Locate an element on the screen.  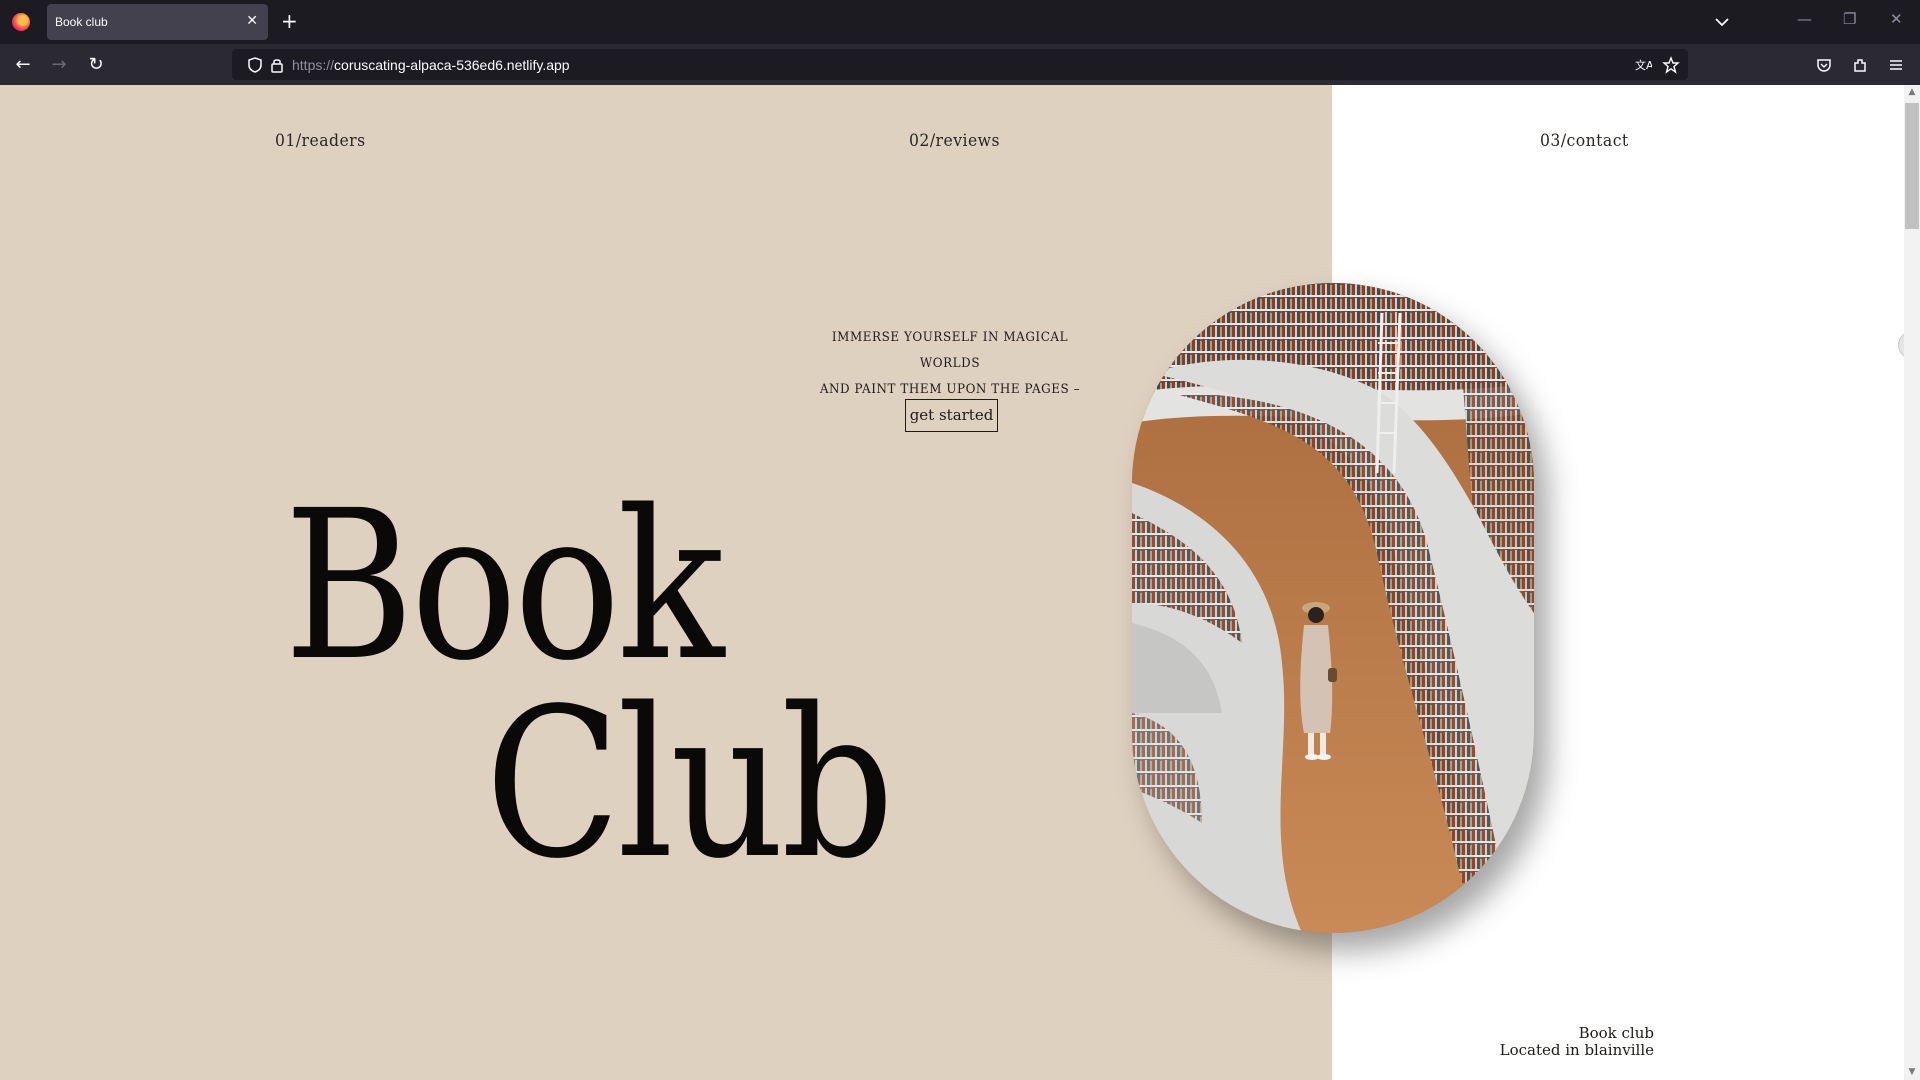
location-line-1: Book club is located at coordinates (1616, 1033).